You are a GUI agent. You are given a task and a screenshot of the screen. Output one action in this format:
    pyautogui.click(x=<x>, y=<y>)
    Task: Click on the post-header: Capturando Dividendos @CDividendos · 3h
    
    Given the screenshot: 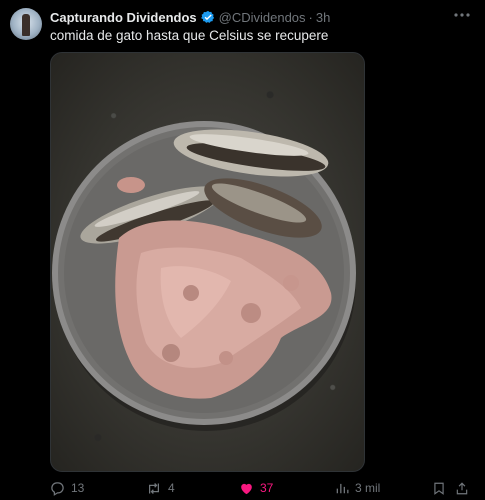 What is the action you would take?
    pyautogui.click(x=262, y=17)
    